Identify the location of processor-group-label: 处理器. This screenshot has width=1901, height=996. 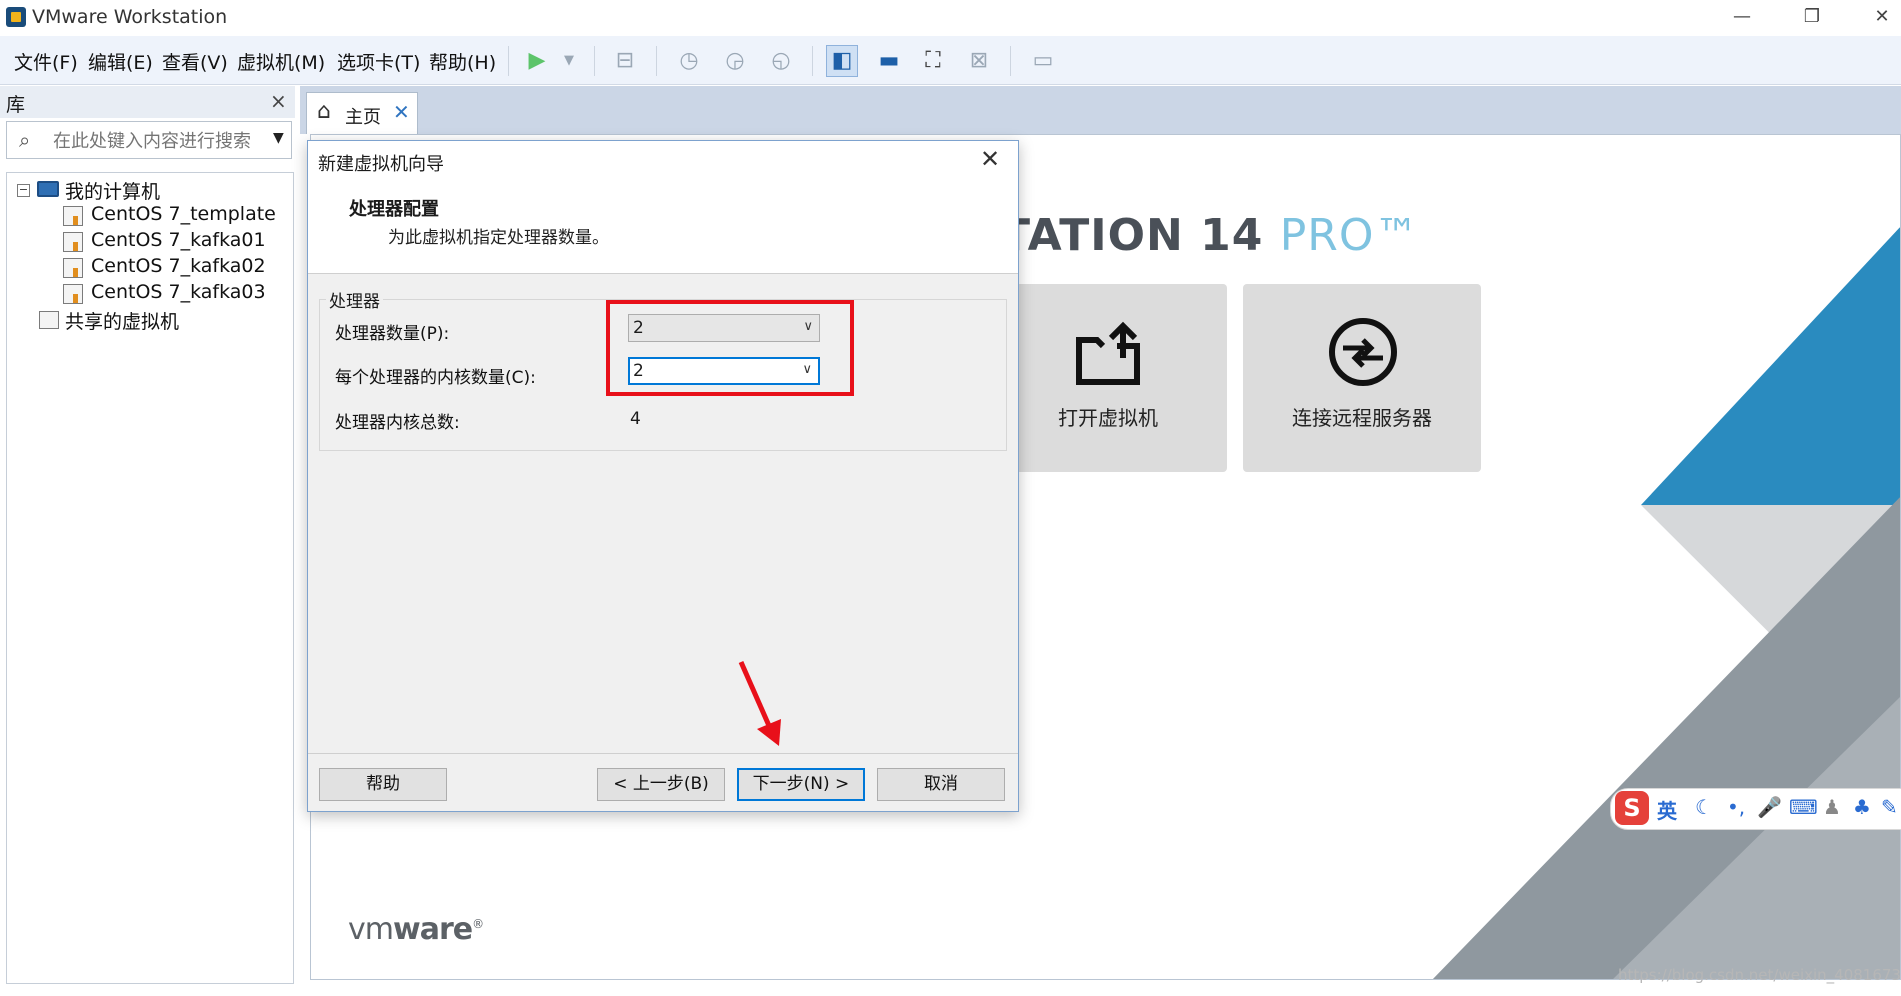
(354, 299).